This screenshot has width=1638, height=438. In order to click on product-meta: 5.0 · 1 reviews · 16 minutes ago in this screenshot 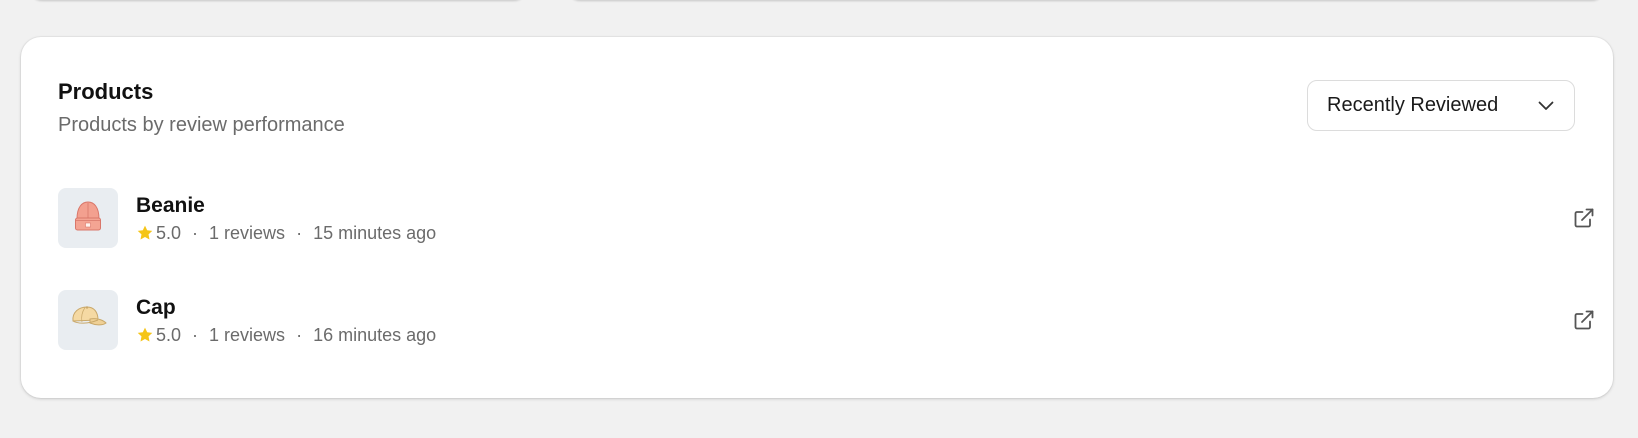, I will do `click(286, 335)`.